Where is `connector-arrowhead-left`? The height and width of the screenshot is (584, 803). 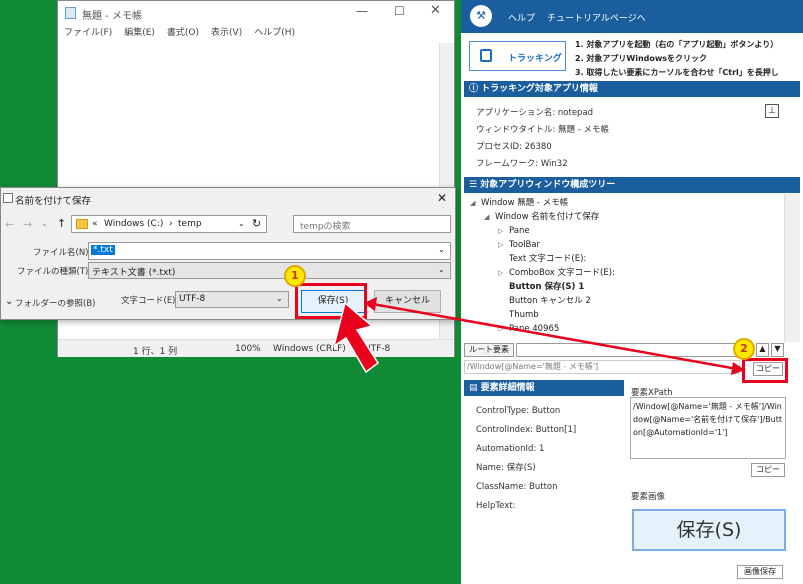
connector-arrowhead-left is located at coordinates (370, 304).